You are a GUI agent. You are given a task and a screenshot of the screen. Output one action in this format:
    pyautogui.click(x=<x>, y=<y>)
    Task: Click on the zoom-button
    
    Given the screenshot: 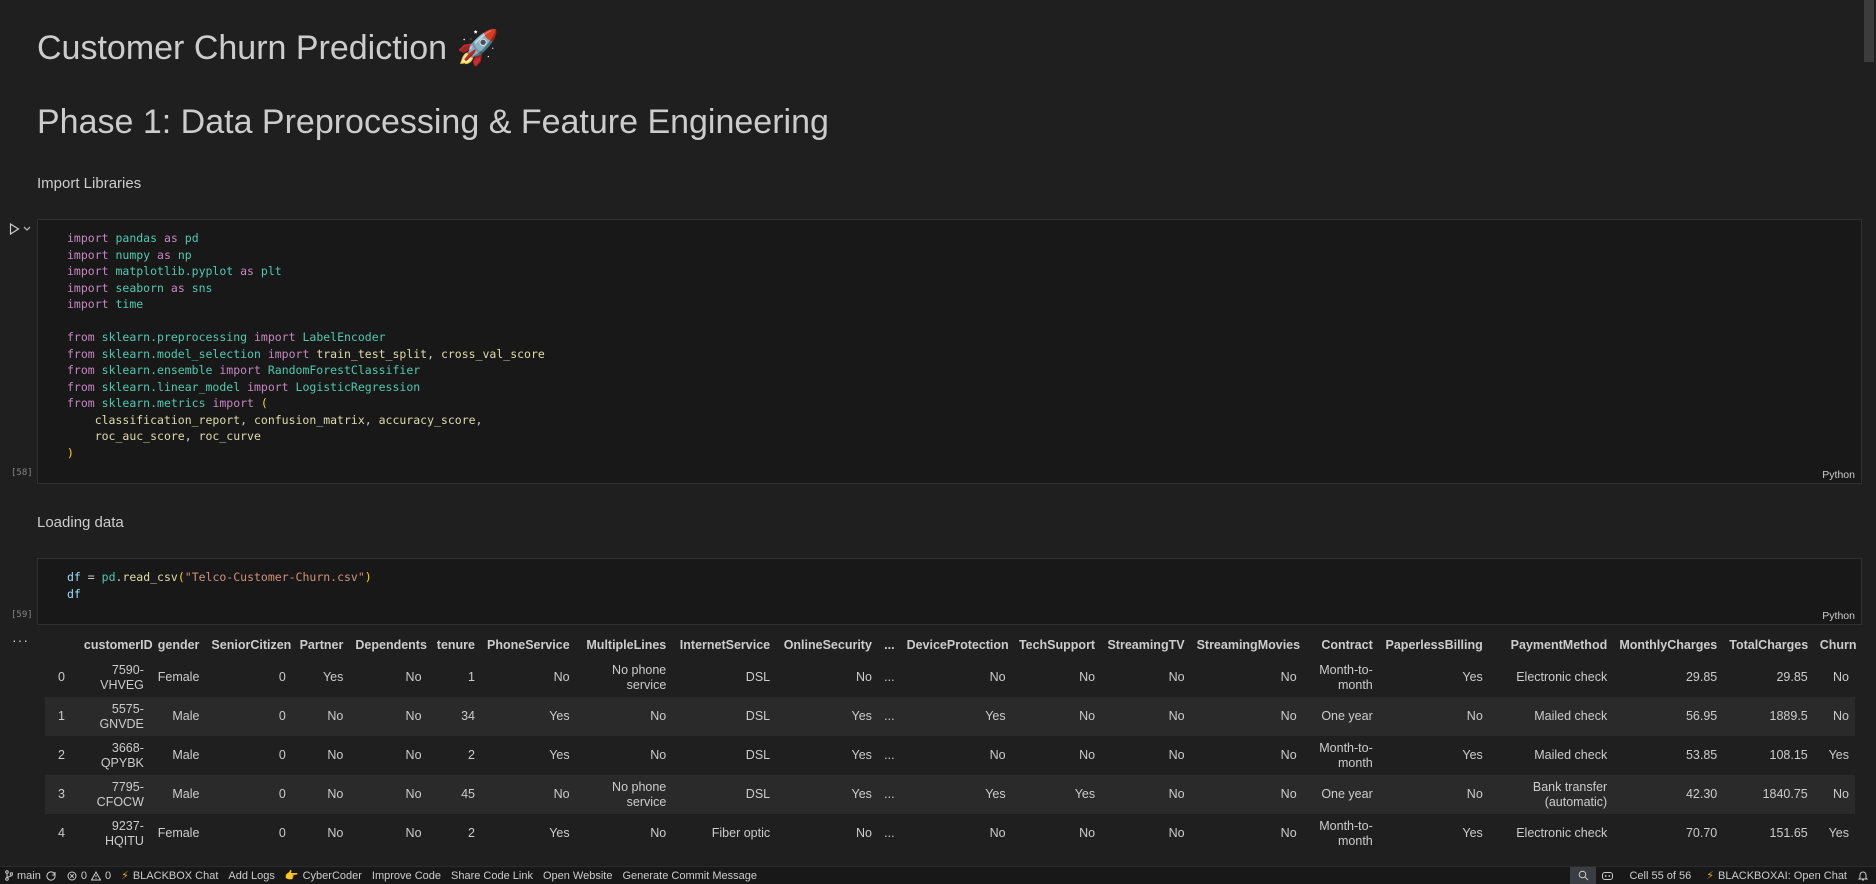 What is the action you would take?
    pyautogui.click(x=1583, y=875)
    